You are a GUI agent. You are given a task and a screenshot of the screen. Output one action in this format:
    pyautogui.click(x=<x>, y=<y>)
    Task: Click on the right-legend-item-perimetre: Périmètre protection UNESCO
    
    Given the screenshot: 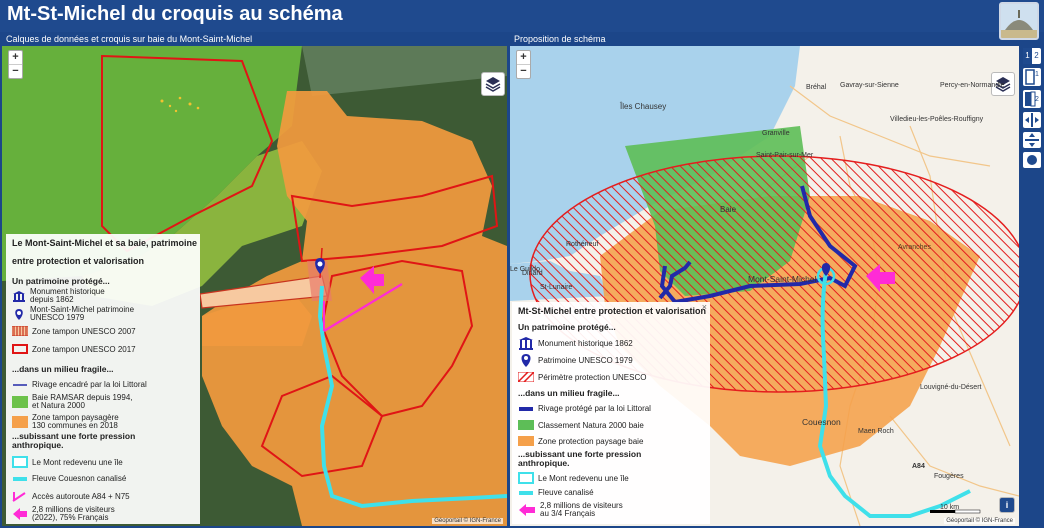 What is the action you would take?
    pyautogui.click(x=582, y=377)
    